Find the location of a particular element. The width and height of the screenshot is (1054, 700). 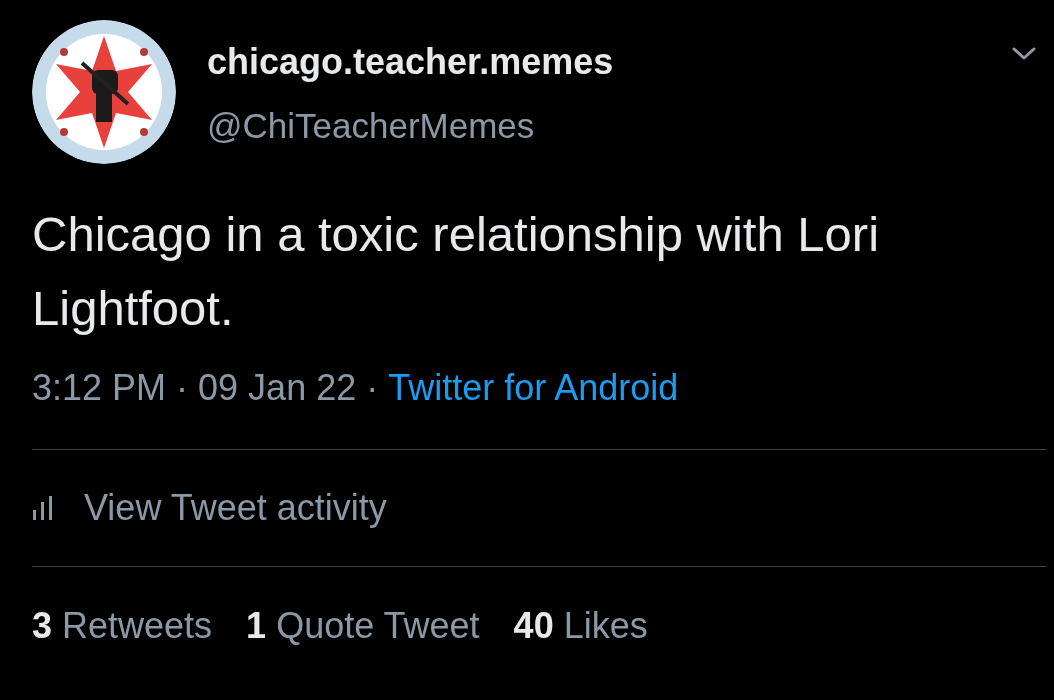

bar-chart-icon is located at coordinates (43, 508).